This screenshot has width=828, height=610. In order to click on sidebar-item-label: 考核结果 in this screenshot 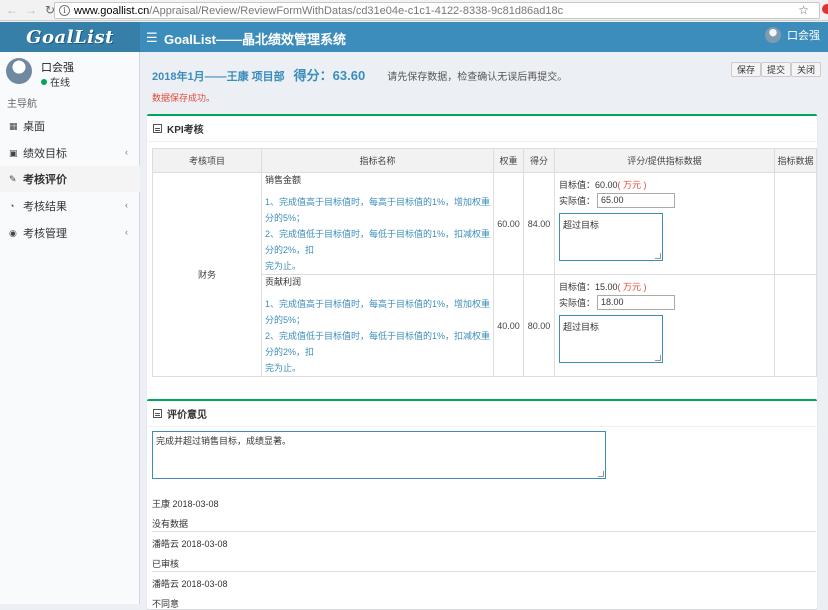, I will do `click(45, 207)`.